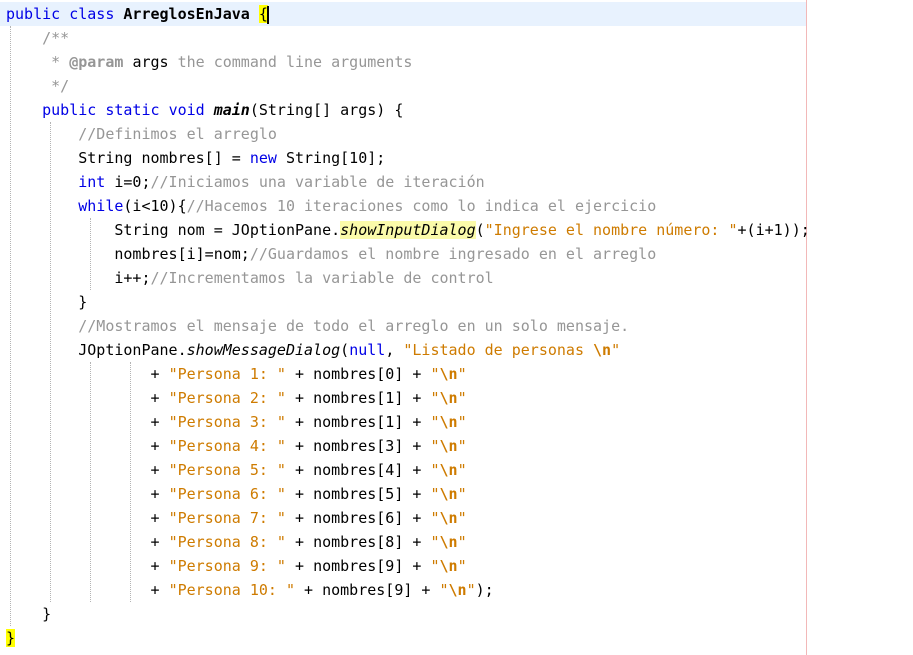  I want to click on matched-close-brace: }, so click(11, 638).